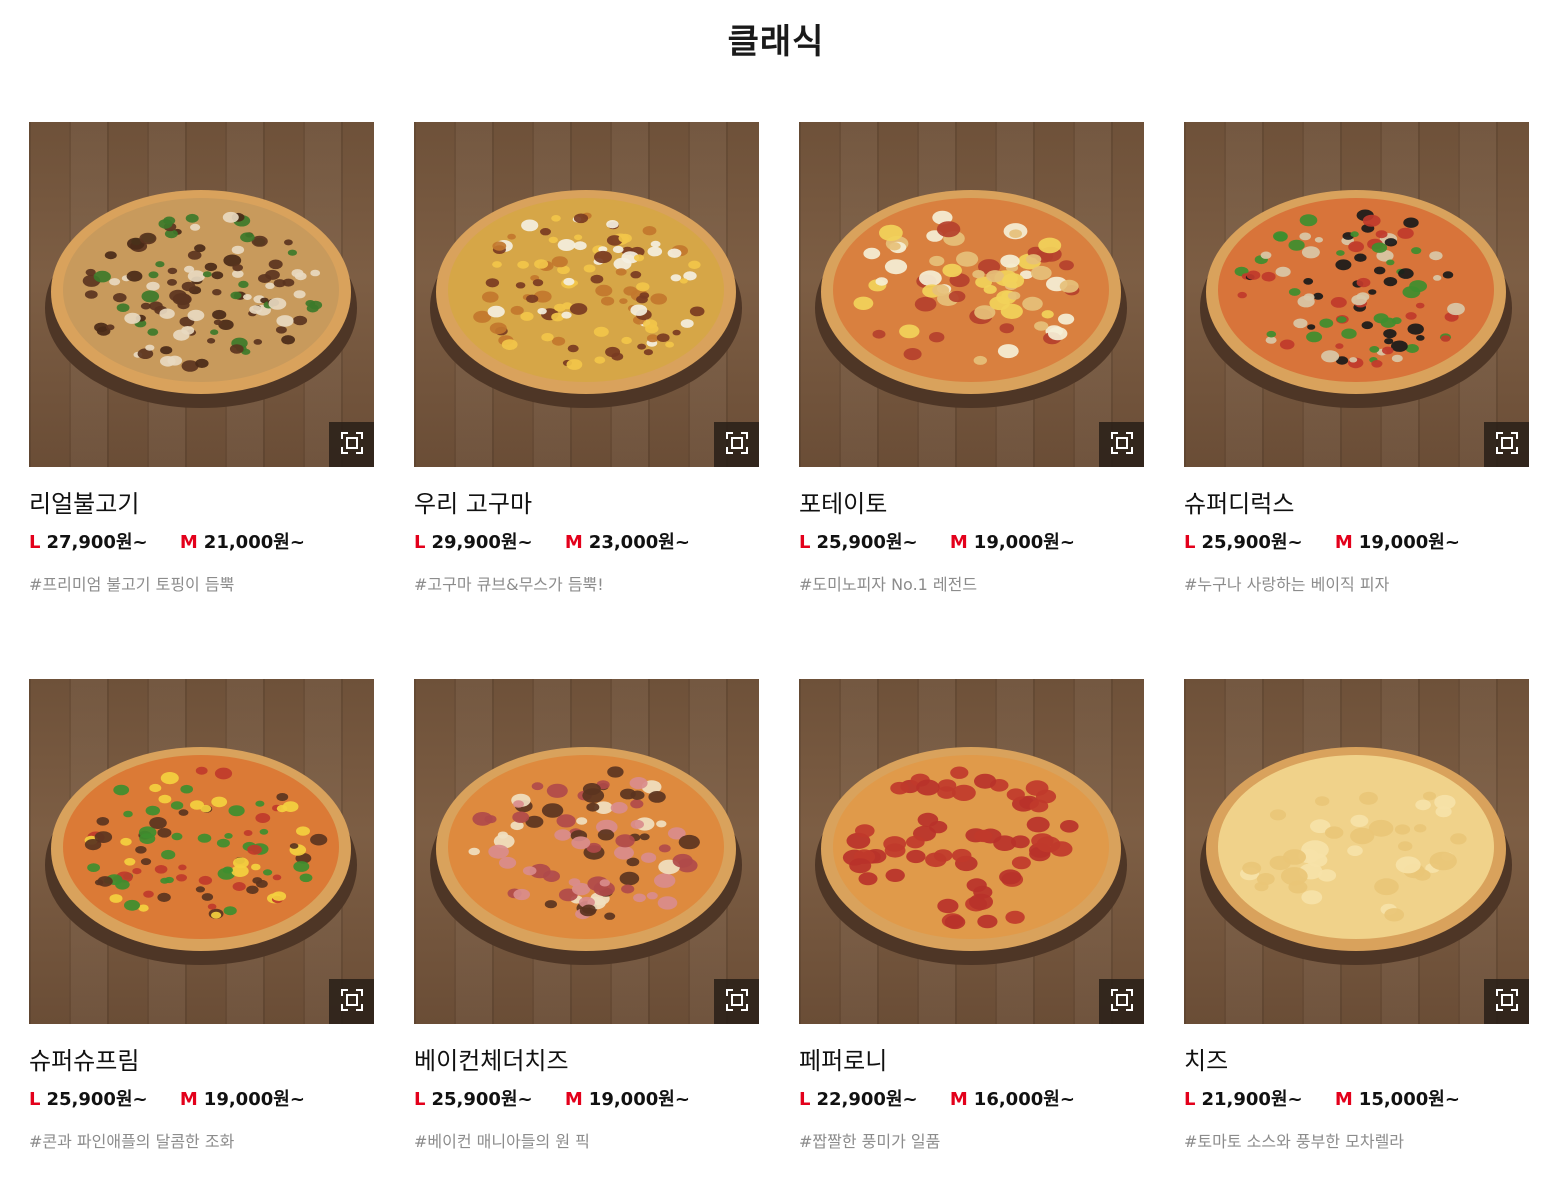 The height and width of the screenshot is (1185, 1552). What do you see at coordinates (586, 504) in the screenshot?
I see `product-name: 우리 고구마` at bounding box center [586, 504].